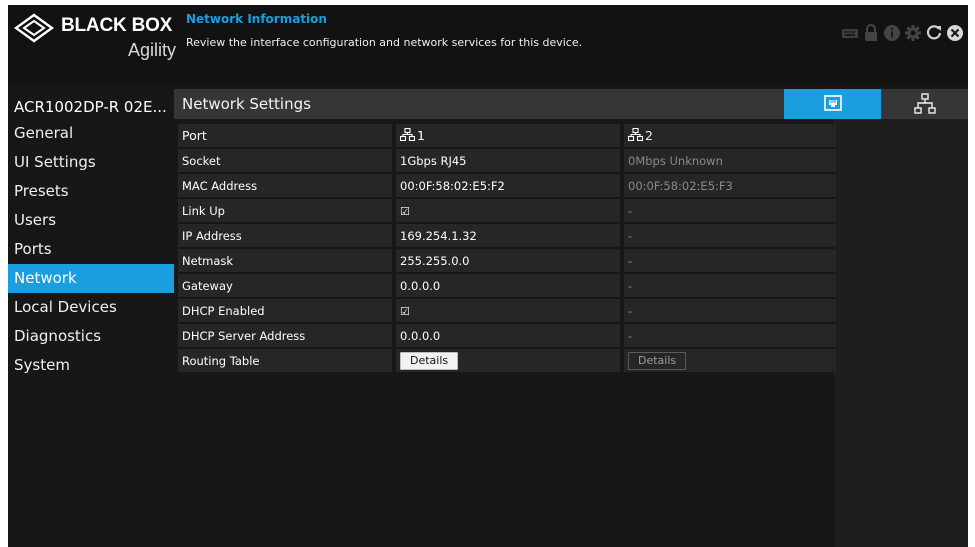 The image size is (975, 547). I want to click on sidebar-item-network: Network, so click(91, 278).